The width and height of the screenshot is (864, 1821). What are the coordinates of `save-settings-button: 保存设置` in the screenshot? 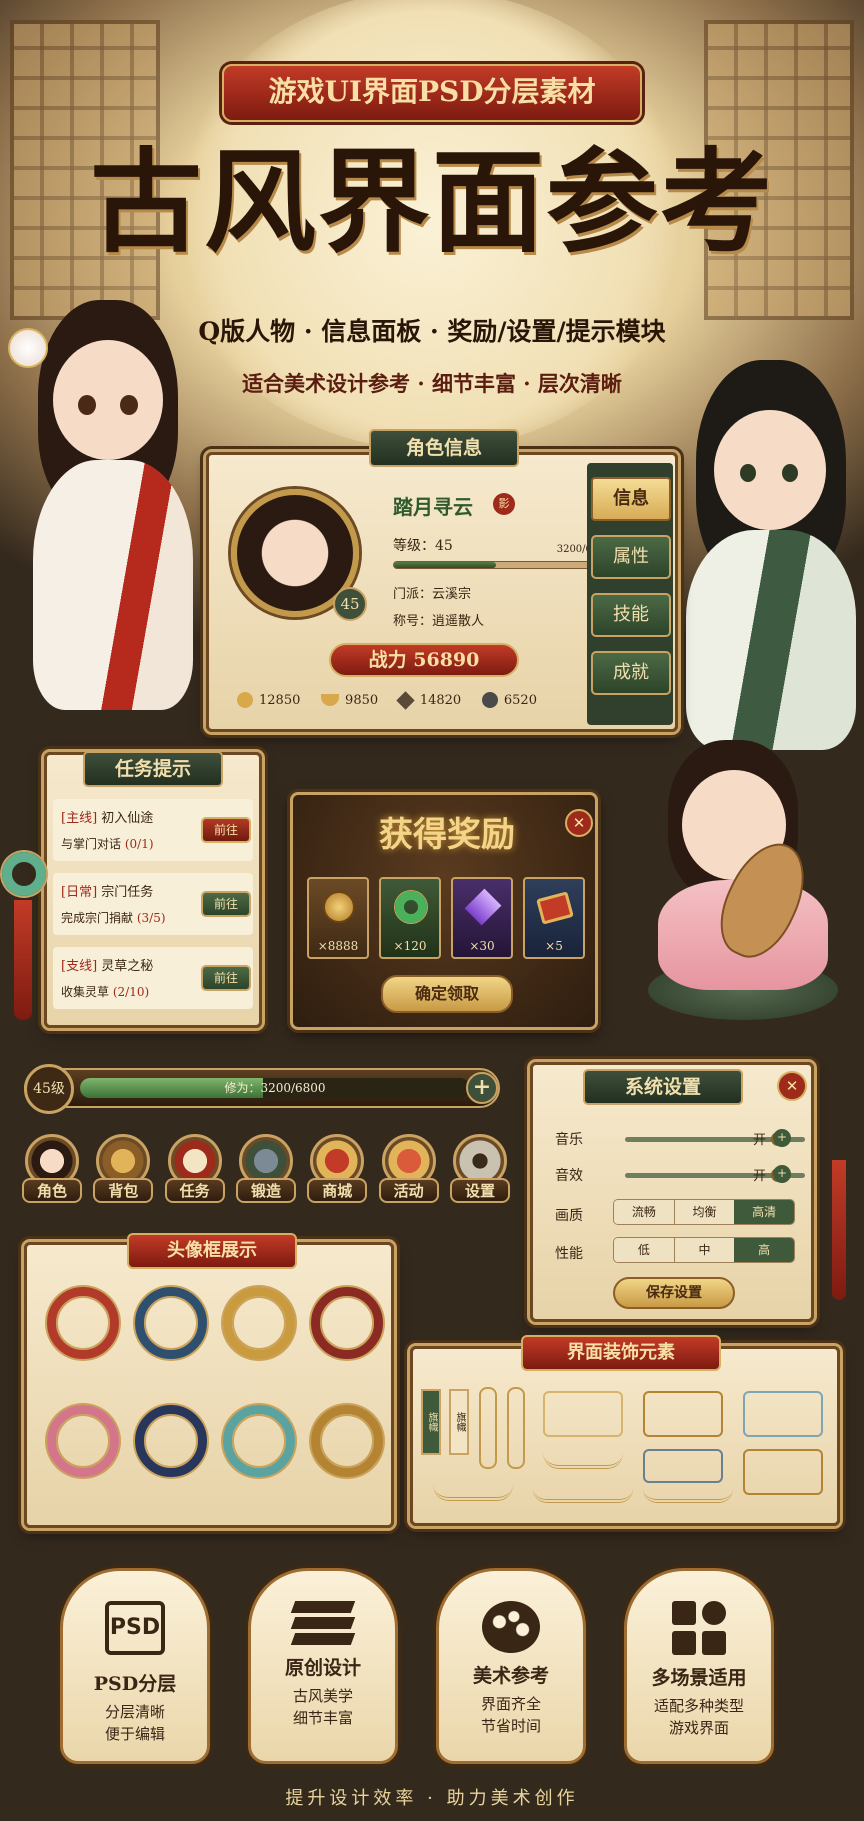 It's located at (674, 1293).